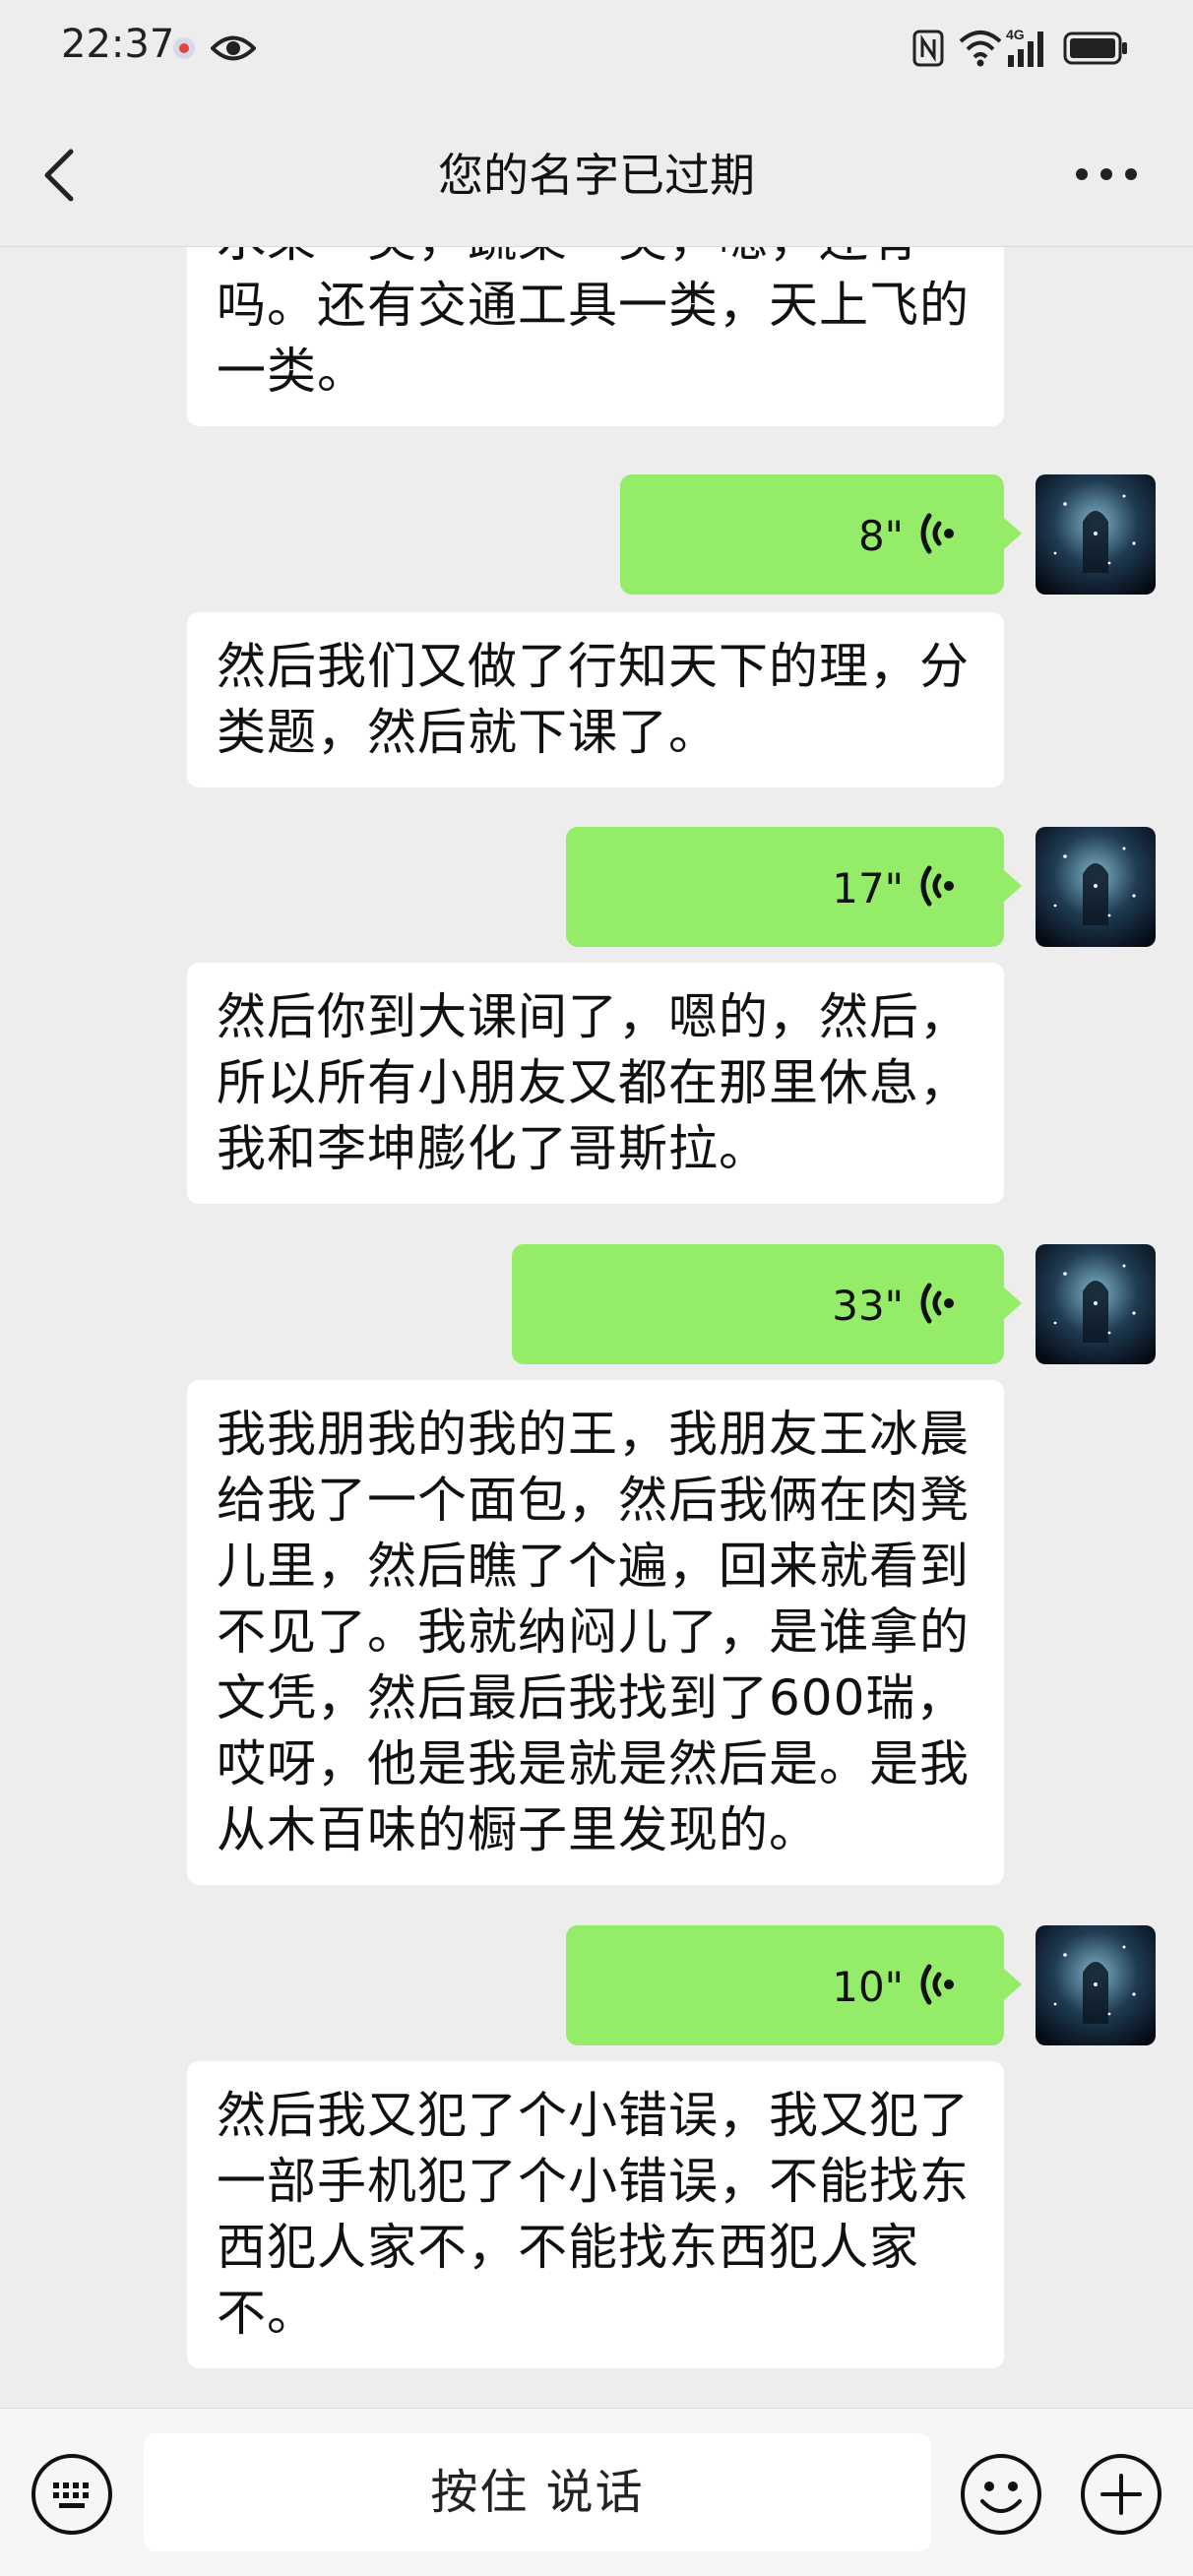 This screenshot has height=2576, width=1193. I want to click on battery-icon, so click(1095, 48).